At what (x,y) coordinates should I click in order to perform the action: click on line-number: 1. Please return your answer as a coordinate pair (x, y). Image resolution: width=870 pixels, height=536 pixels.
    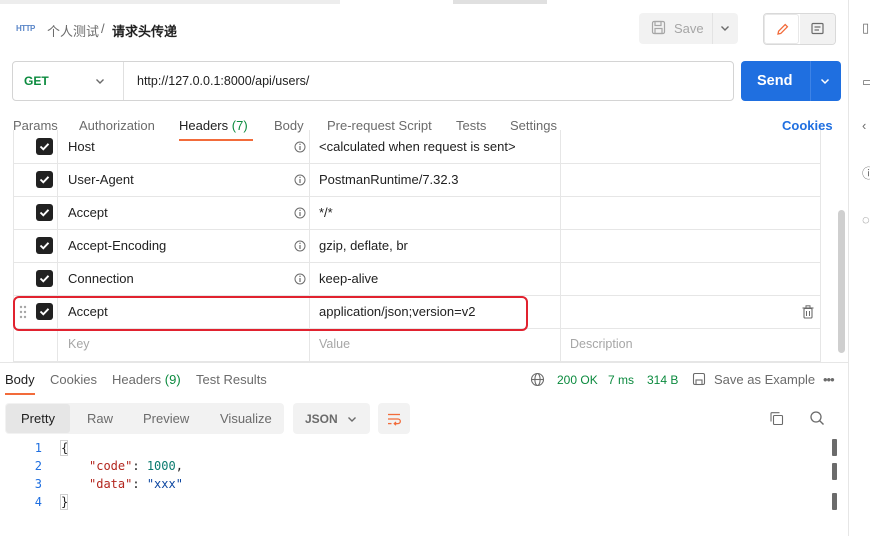
    Looking at the image, I should click on (38, 448).